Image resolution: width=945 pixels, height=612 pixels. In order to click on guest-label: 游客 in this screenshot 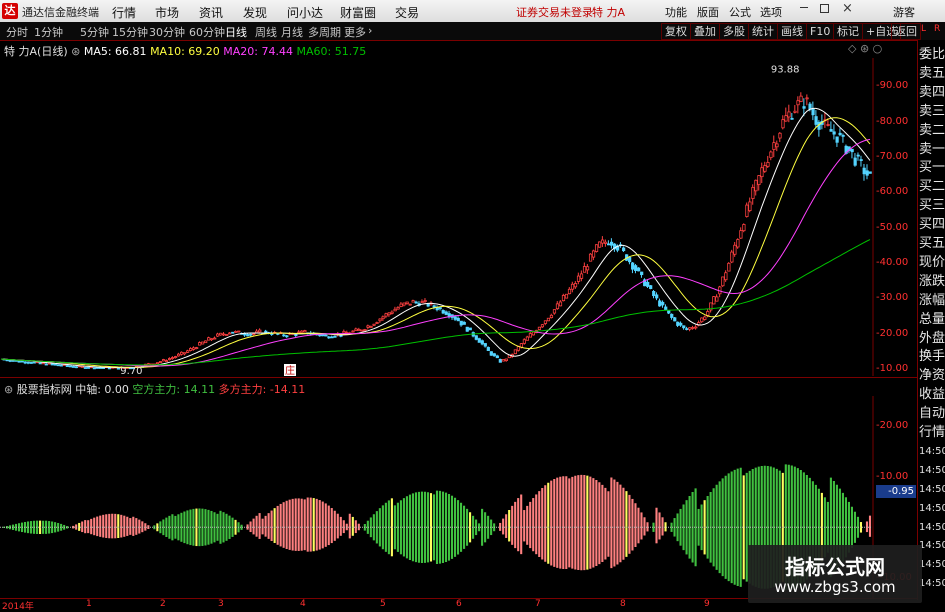, I will do `click(904, 12)`.